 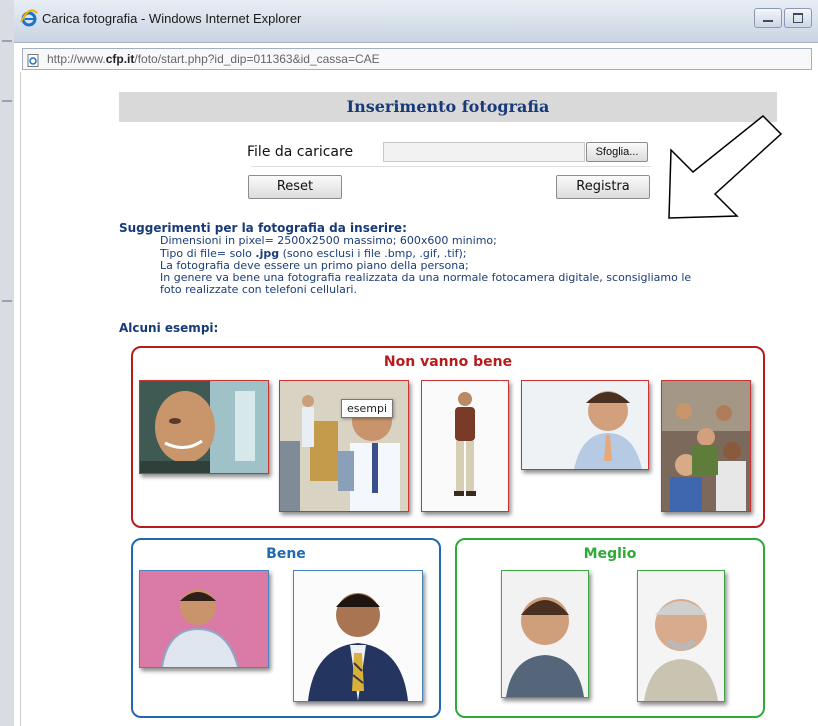 I want to click on good-examples-title: Bene, so click(x=286, y=554).